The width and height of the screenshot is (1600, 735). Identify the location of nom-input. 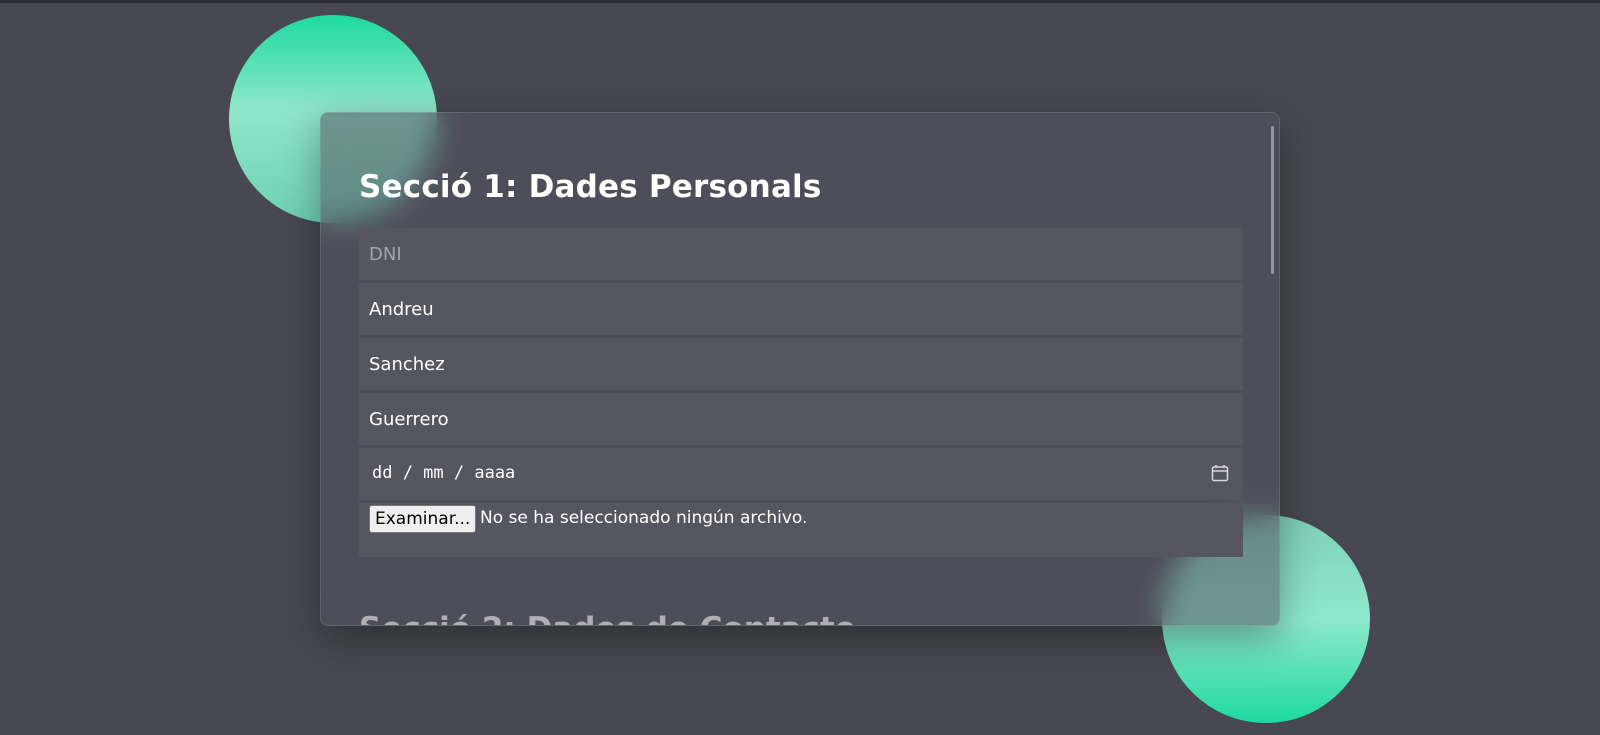
(801, 309).